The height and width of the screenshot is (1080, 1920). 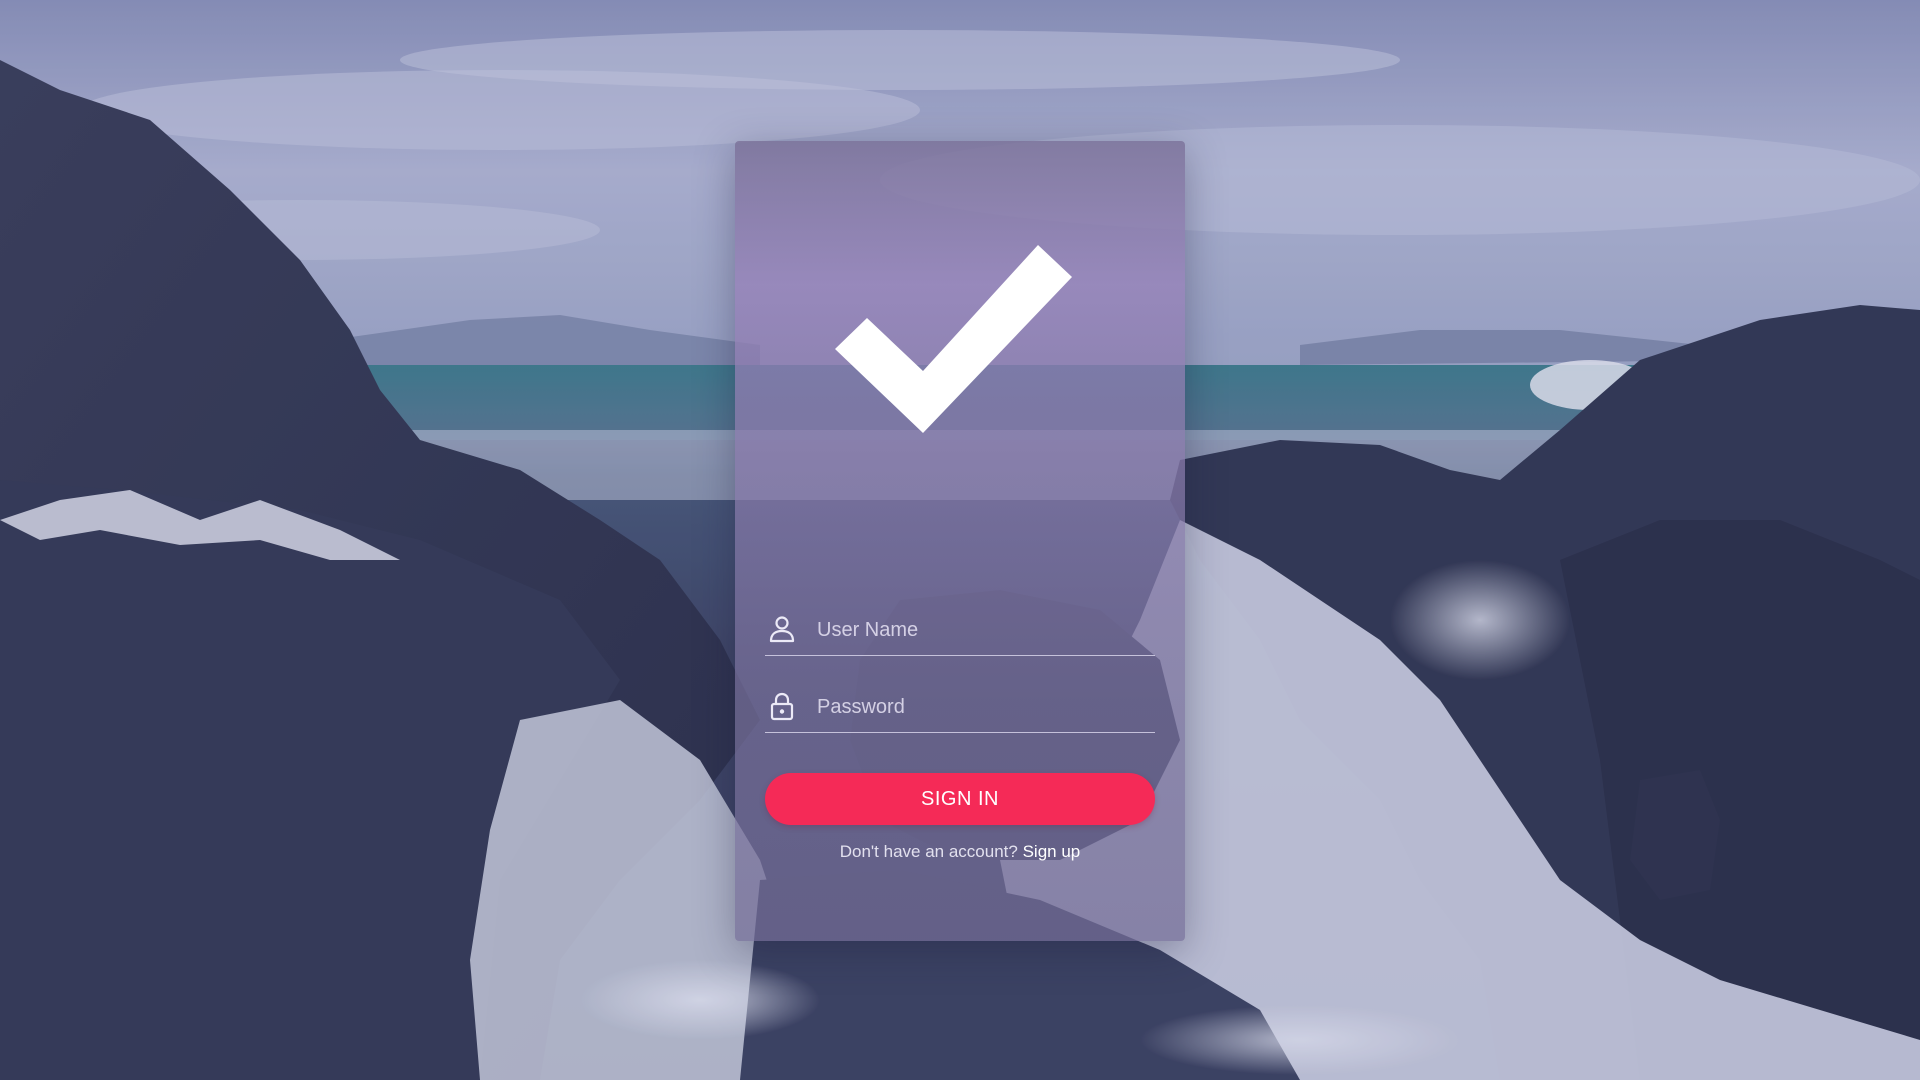 What do you see at coordinates (982, 707) in the screenshot?
I see `password-input` at bounding box center [982, 707].